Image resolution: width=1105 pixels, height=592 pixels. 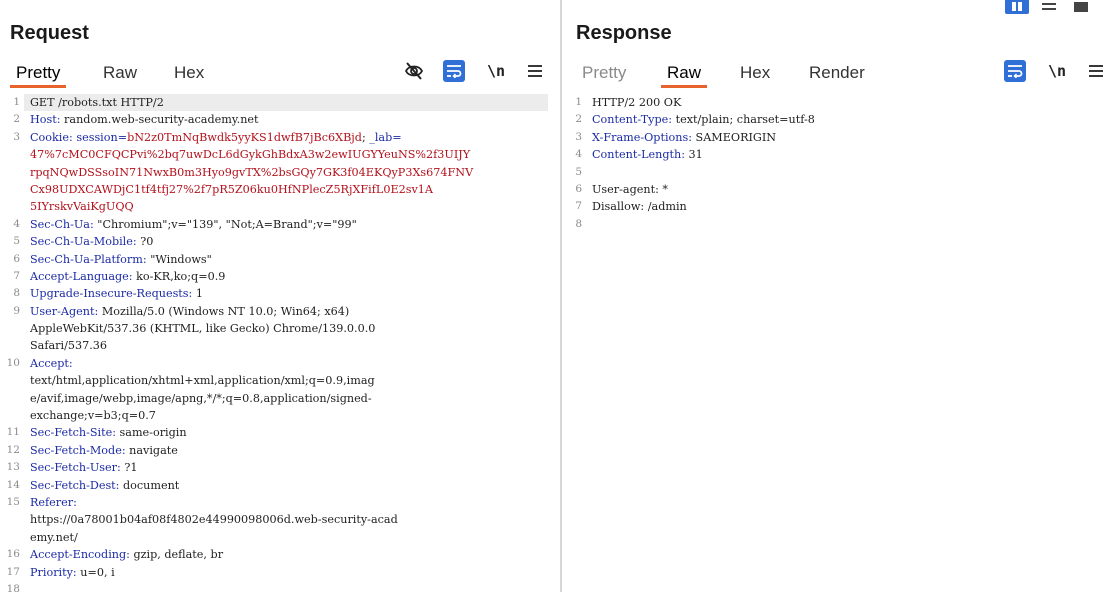 What do you see at coordinates (53, 572) in the screenshot?
I see `header-key: Priority:` at bounding box center [53, 572].